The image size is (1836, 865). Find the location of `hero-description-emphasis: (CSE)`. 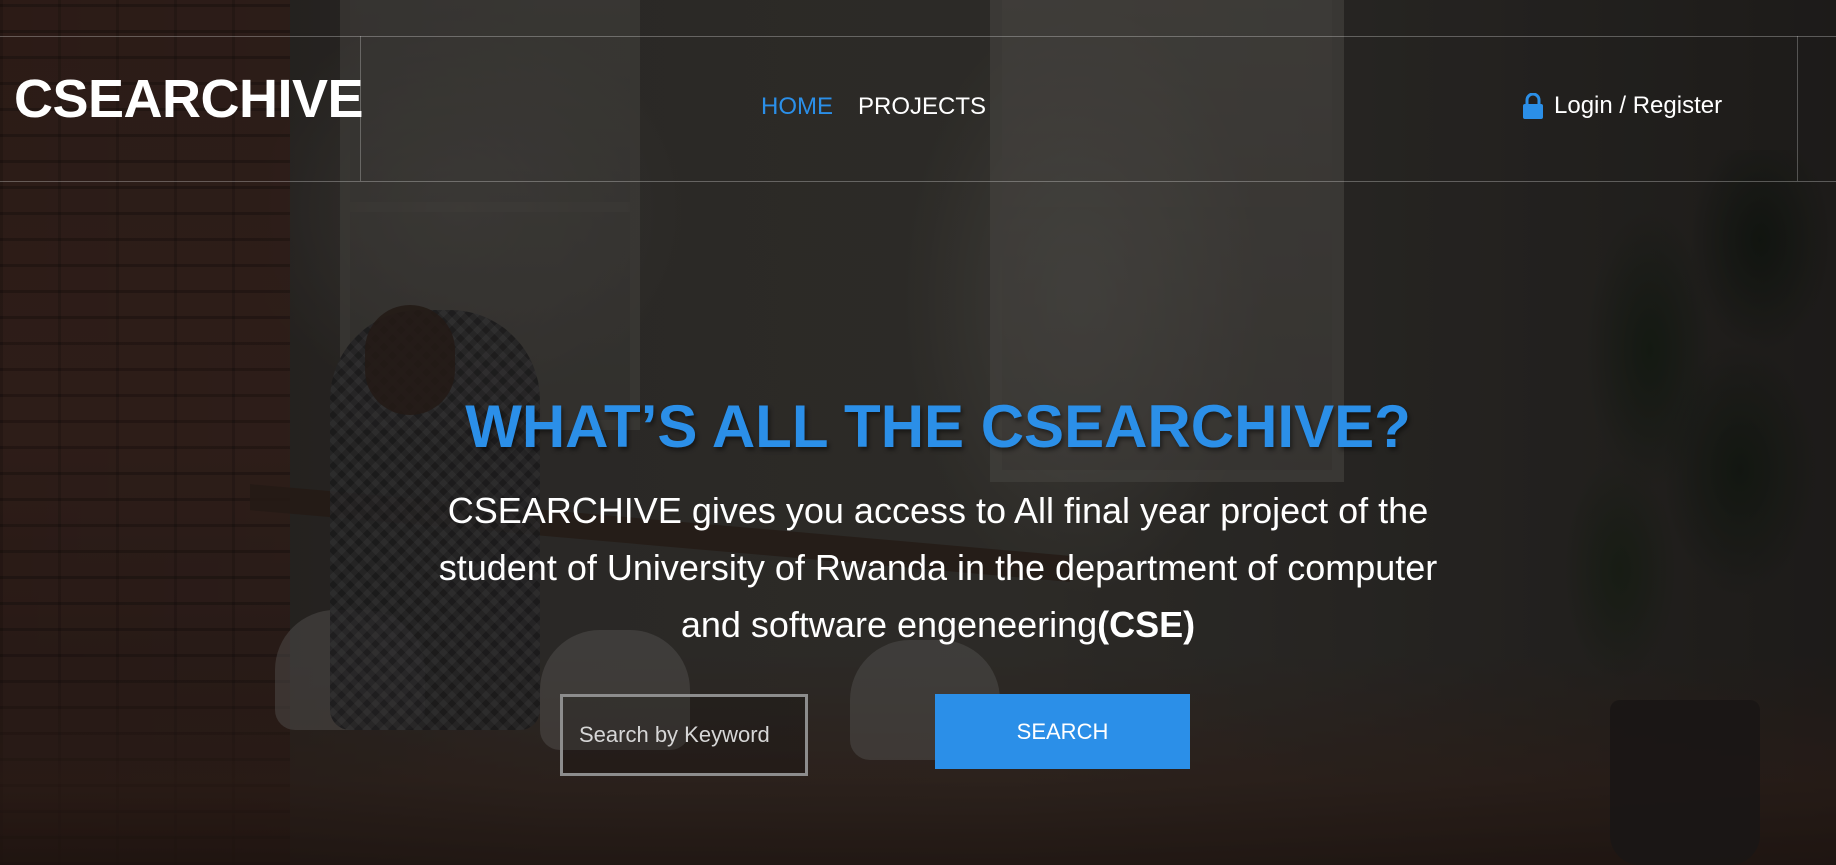

hero-description-emphasis: (CSE) is located at coordinates (1146, 624).